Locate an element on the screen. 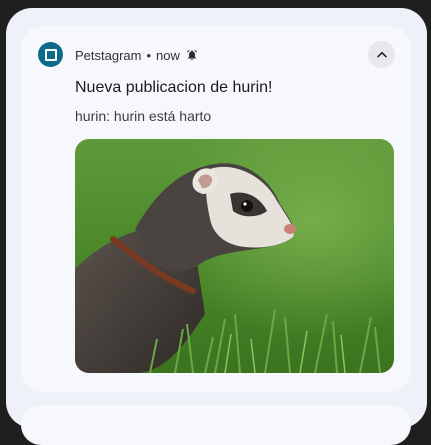  notification-header: Petstagram • now is located at coordinates (136, 55).